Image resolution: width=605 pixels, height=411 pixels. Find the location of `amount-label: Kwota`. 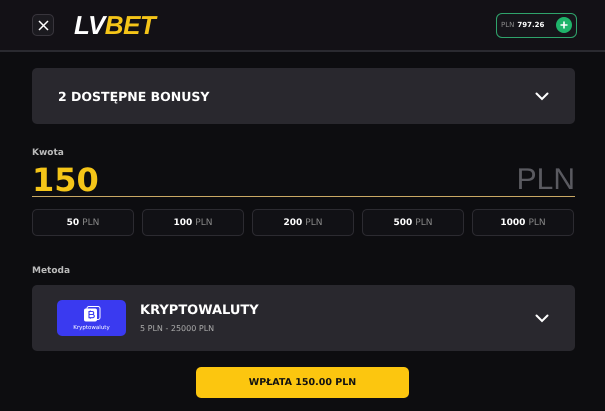

amount-label: Kwota is located at coordinates (48, 153).